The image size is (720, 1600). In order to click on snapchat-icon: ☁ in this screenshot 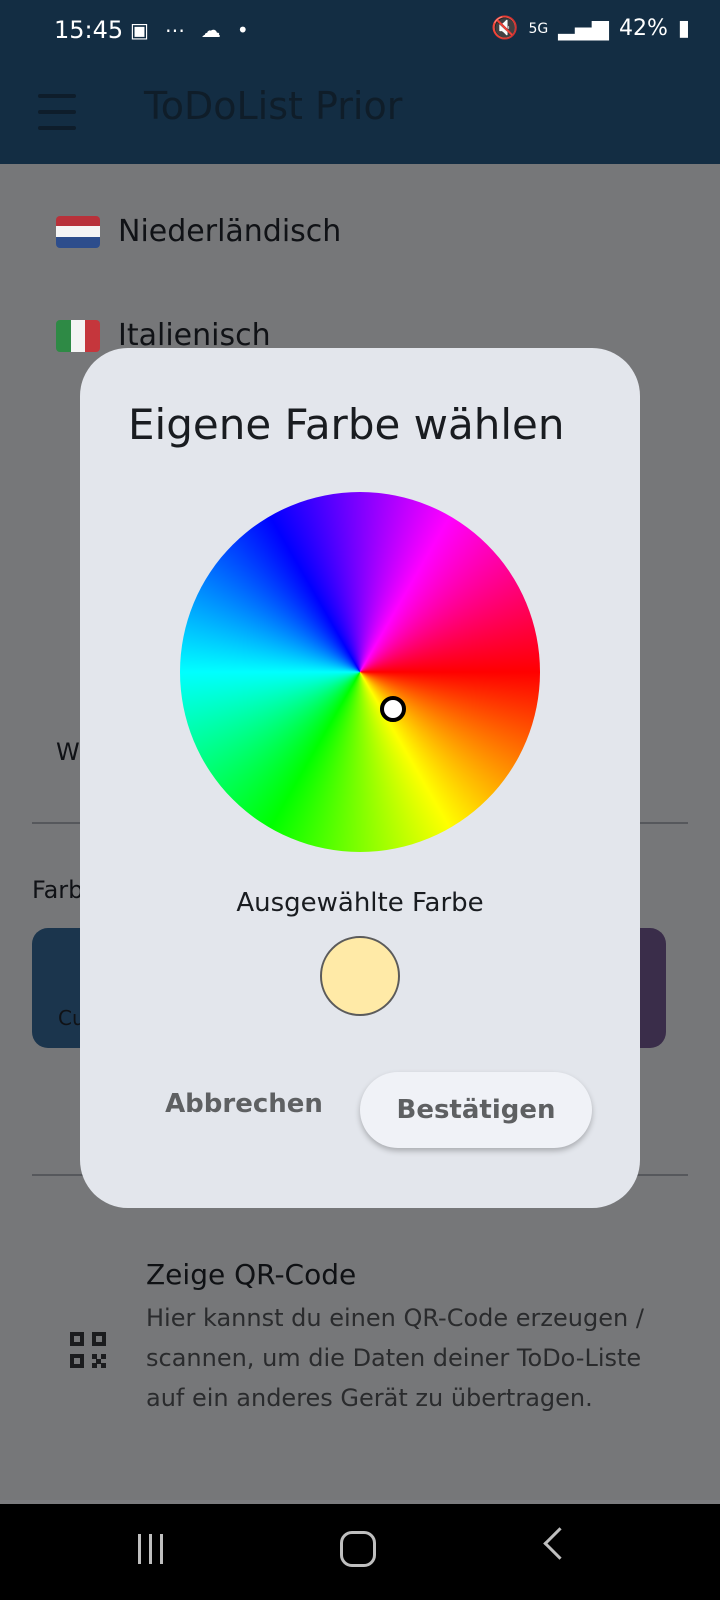, I will do `click(210, 30)`.